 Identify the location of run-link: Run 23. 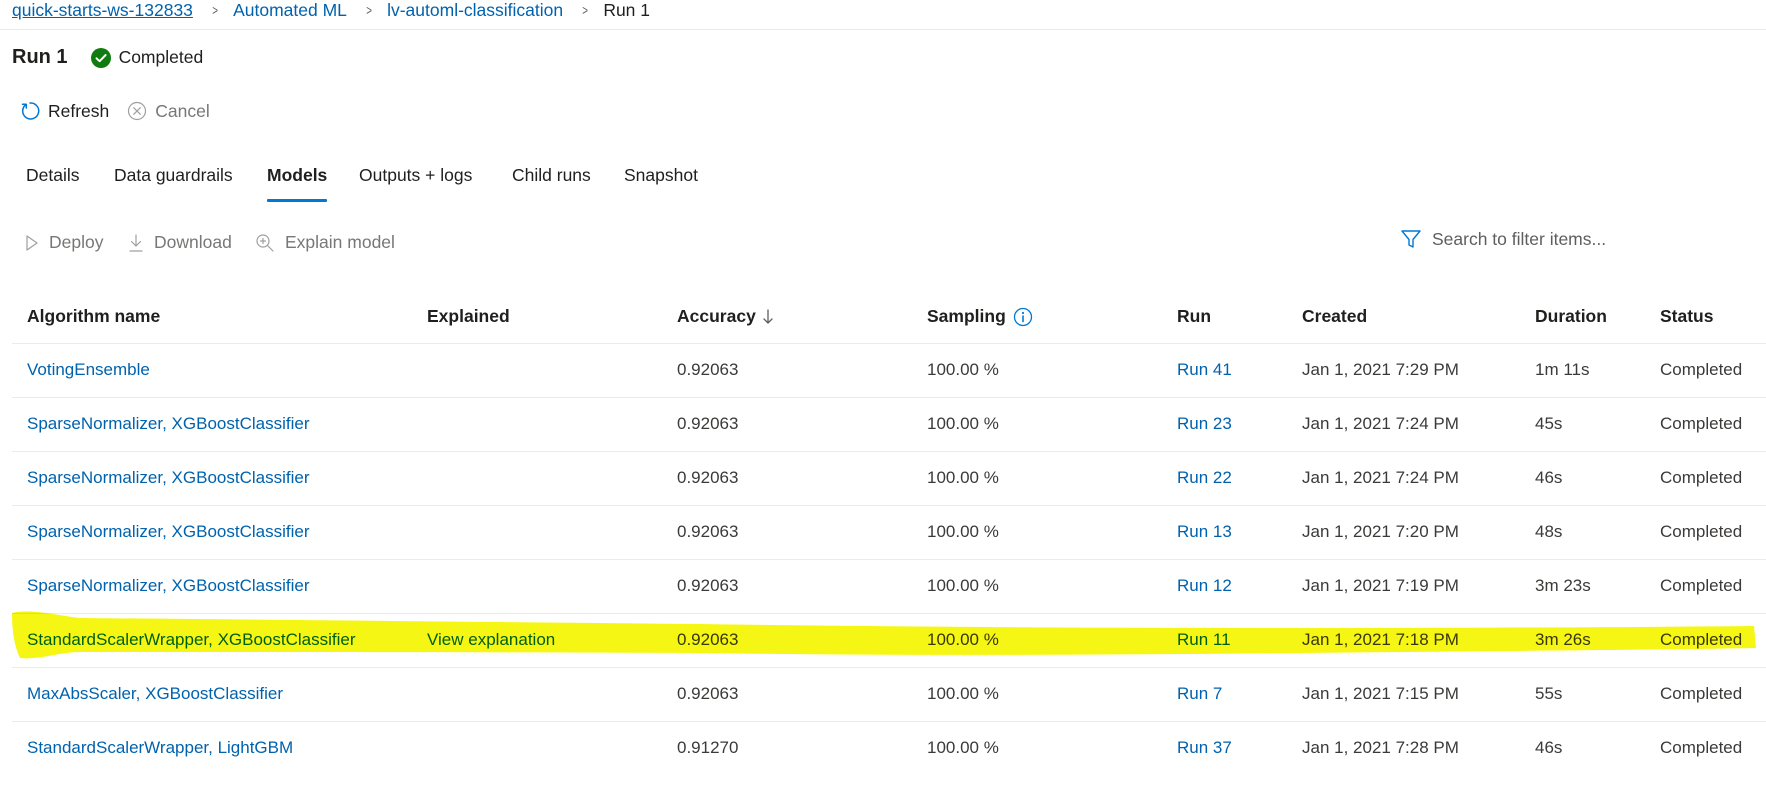
(1204, 424).